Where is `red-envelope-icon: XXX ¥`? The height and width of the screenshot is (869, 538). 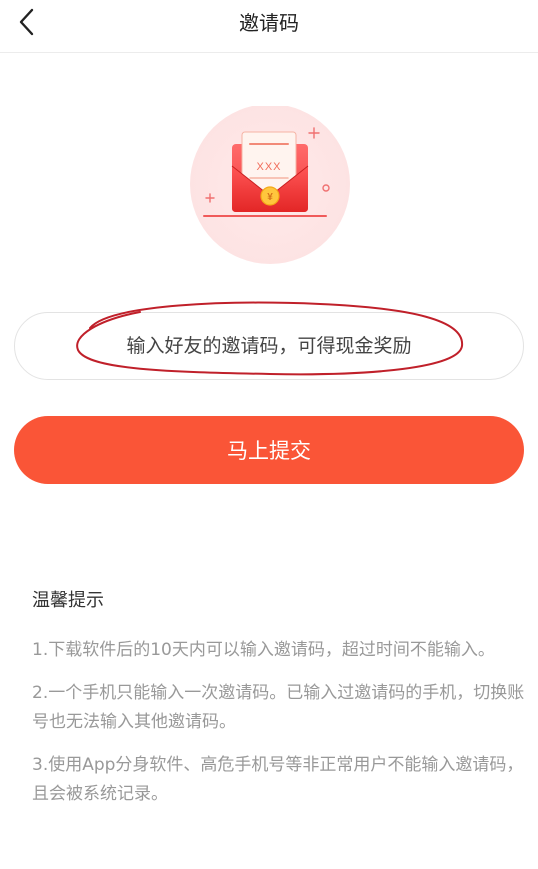 red-envelope-icon: XXX ¥ is located at coordinates (270, 185).